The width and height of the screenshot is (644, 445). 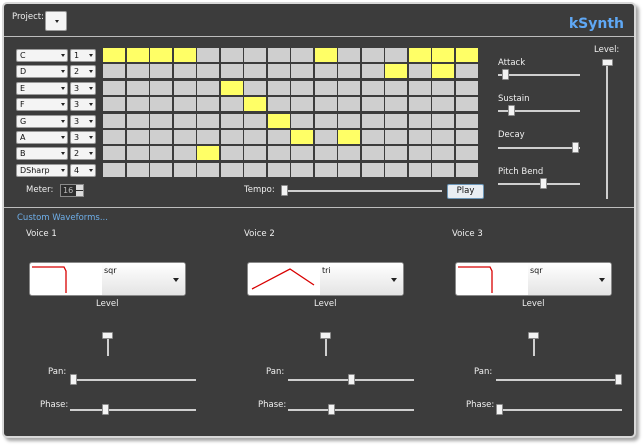 I want to click on spin-up-icon, so click(x=79, y=187).